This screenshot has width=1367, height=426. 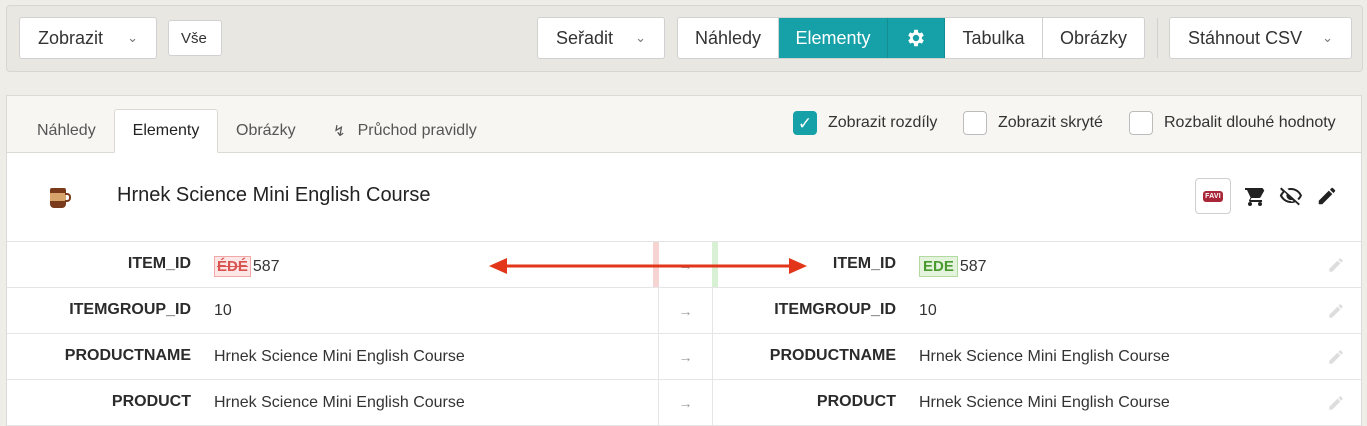 I want to click on hide-button, so click(x=1291, y=196).